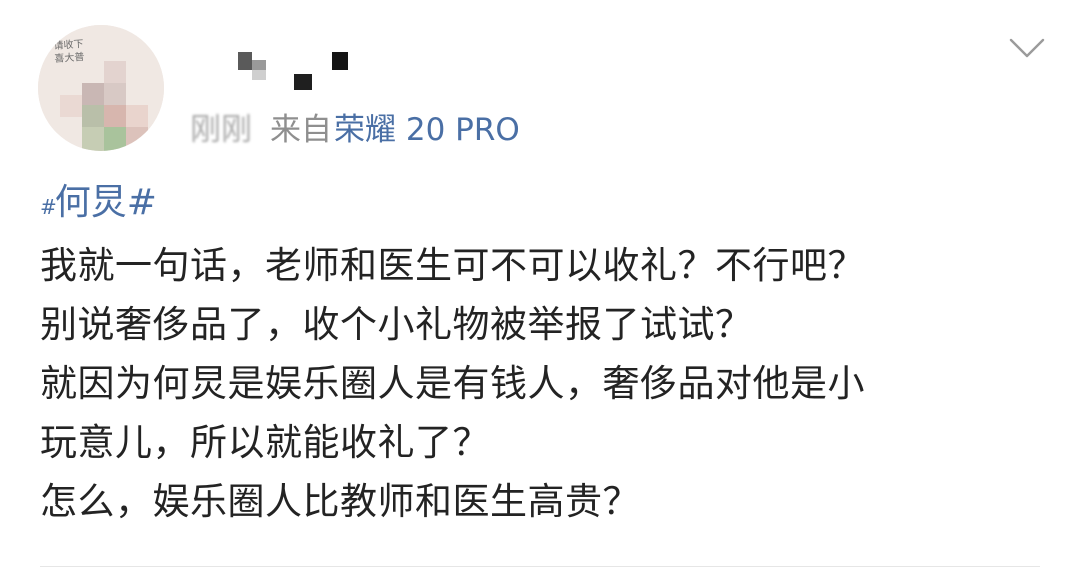  Describe the element at coordinates (452, 265) in the screenshot. I see `post-body-line: 我就一句话，老师和医生可不可以收礼？不行吧？` at that location.